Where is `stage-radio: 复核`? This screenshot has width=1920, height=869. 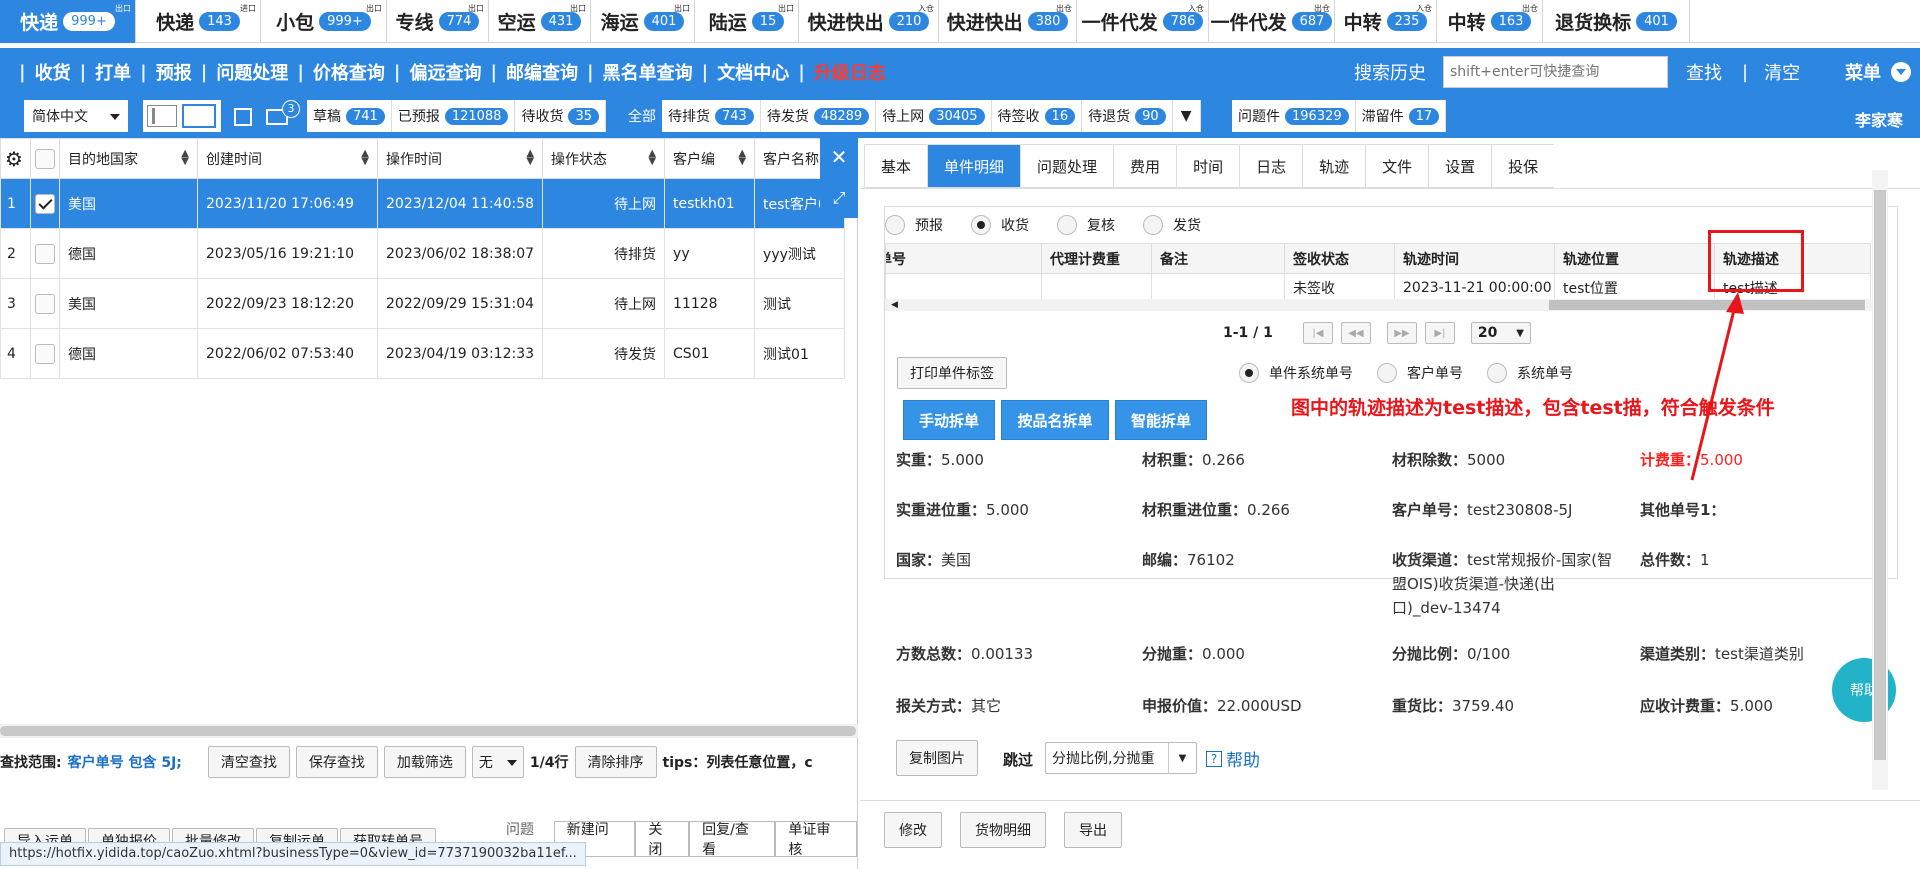 stage-radio: 复核 is located at coordinates (1086, 225).